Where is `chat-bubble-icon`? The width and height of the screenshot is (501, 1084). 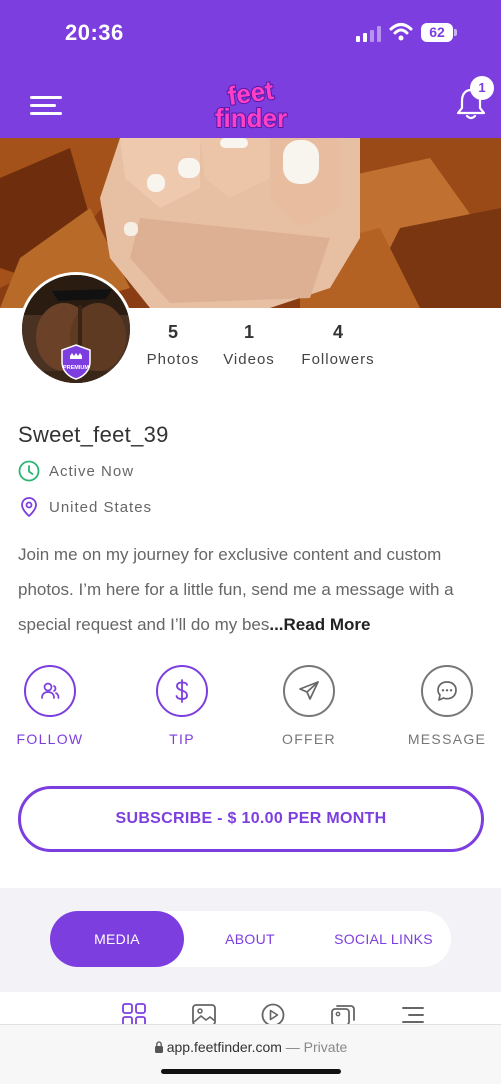 chat-bubble-icon is located at coordinates (447, 691).